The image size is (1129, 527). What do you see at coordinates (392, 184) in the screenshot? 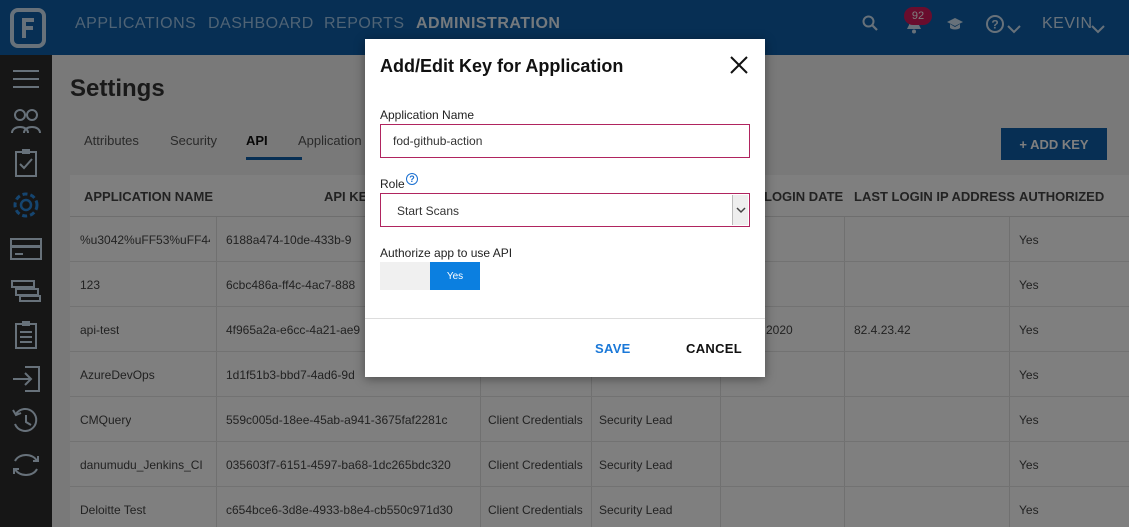
I see `role-label: Role` at bounding box center [392, 184].